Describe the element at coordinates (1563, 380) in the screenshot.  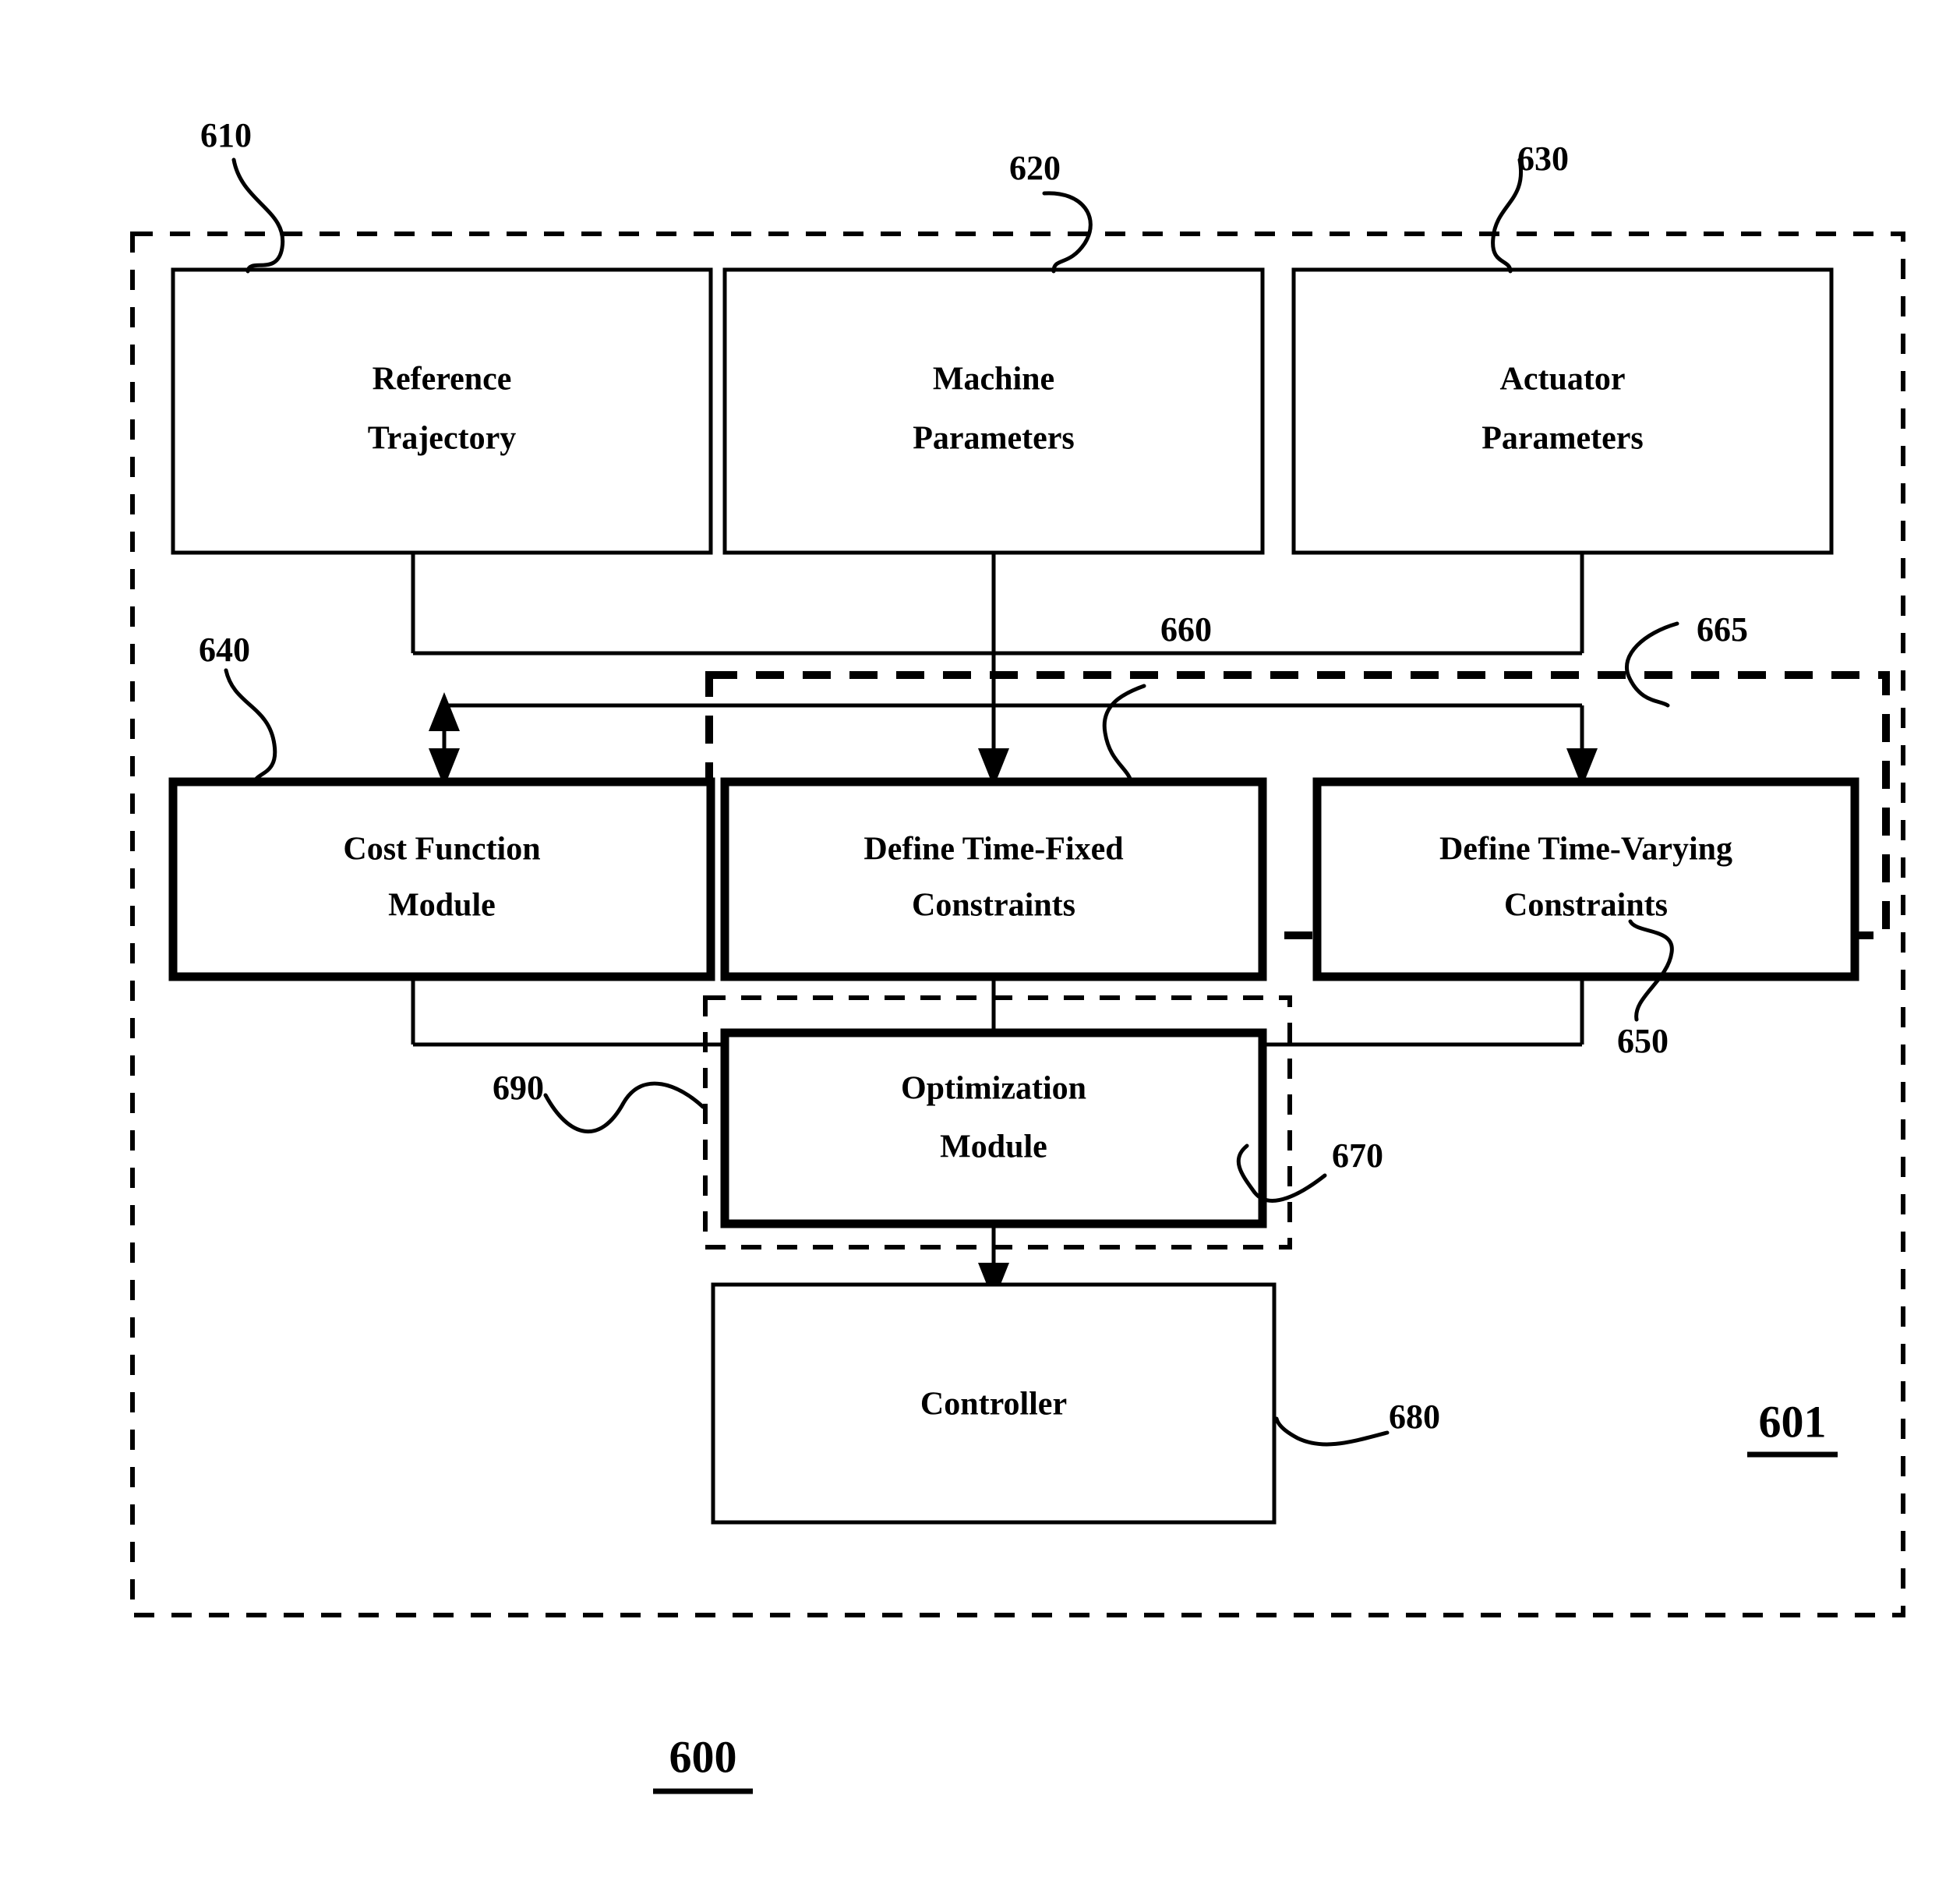
I see `actuator-parameters-label-line1: Actuator` at that location.